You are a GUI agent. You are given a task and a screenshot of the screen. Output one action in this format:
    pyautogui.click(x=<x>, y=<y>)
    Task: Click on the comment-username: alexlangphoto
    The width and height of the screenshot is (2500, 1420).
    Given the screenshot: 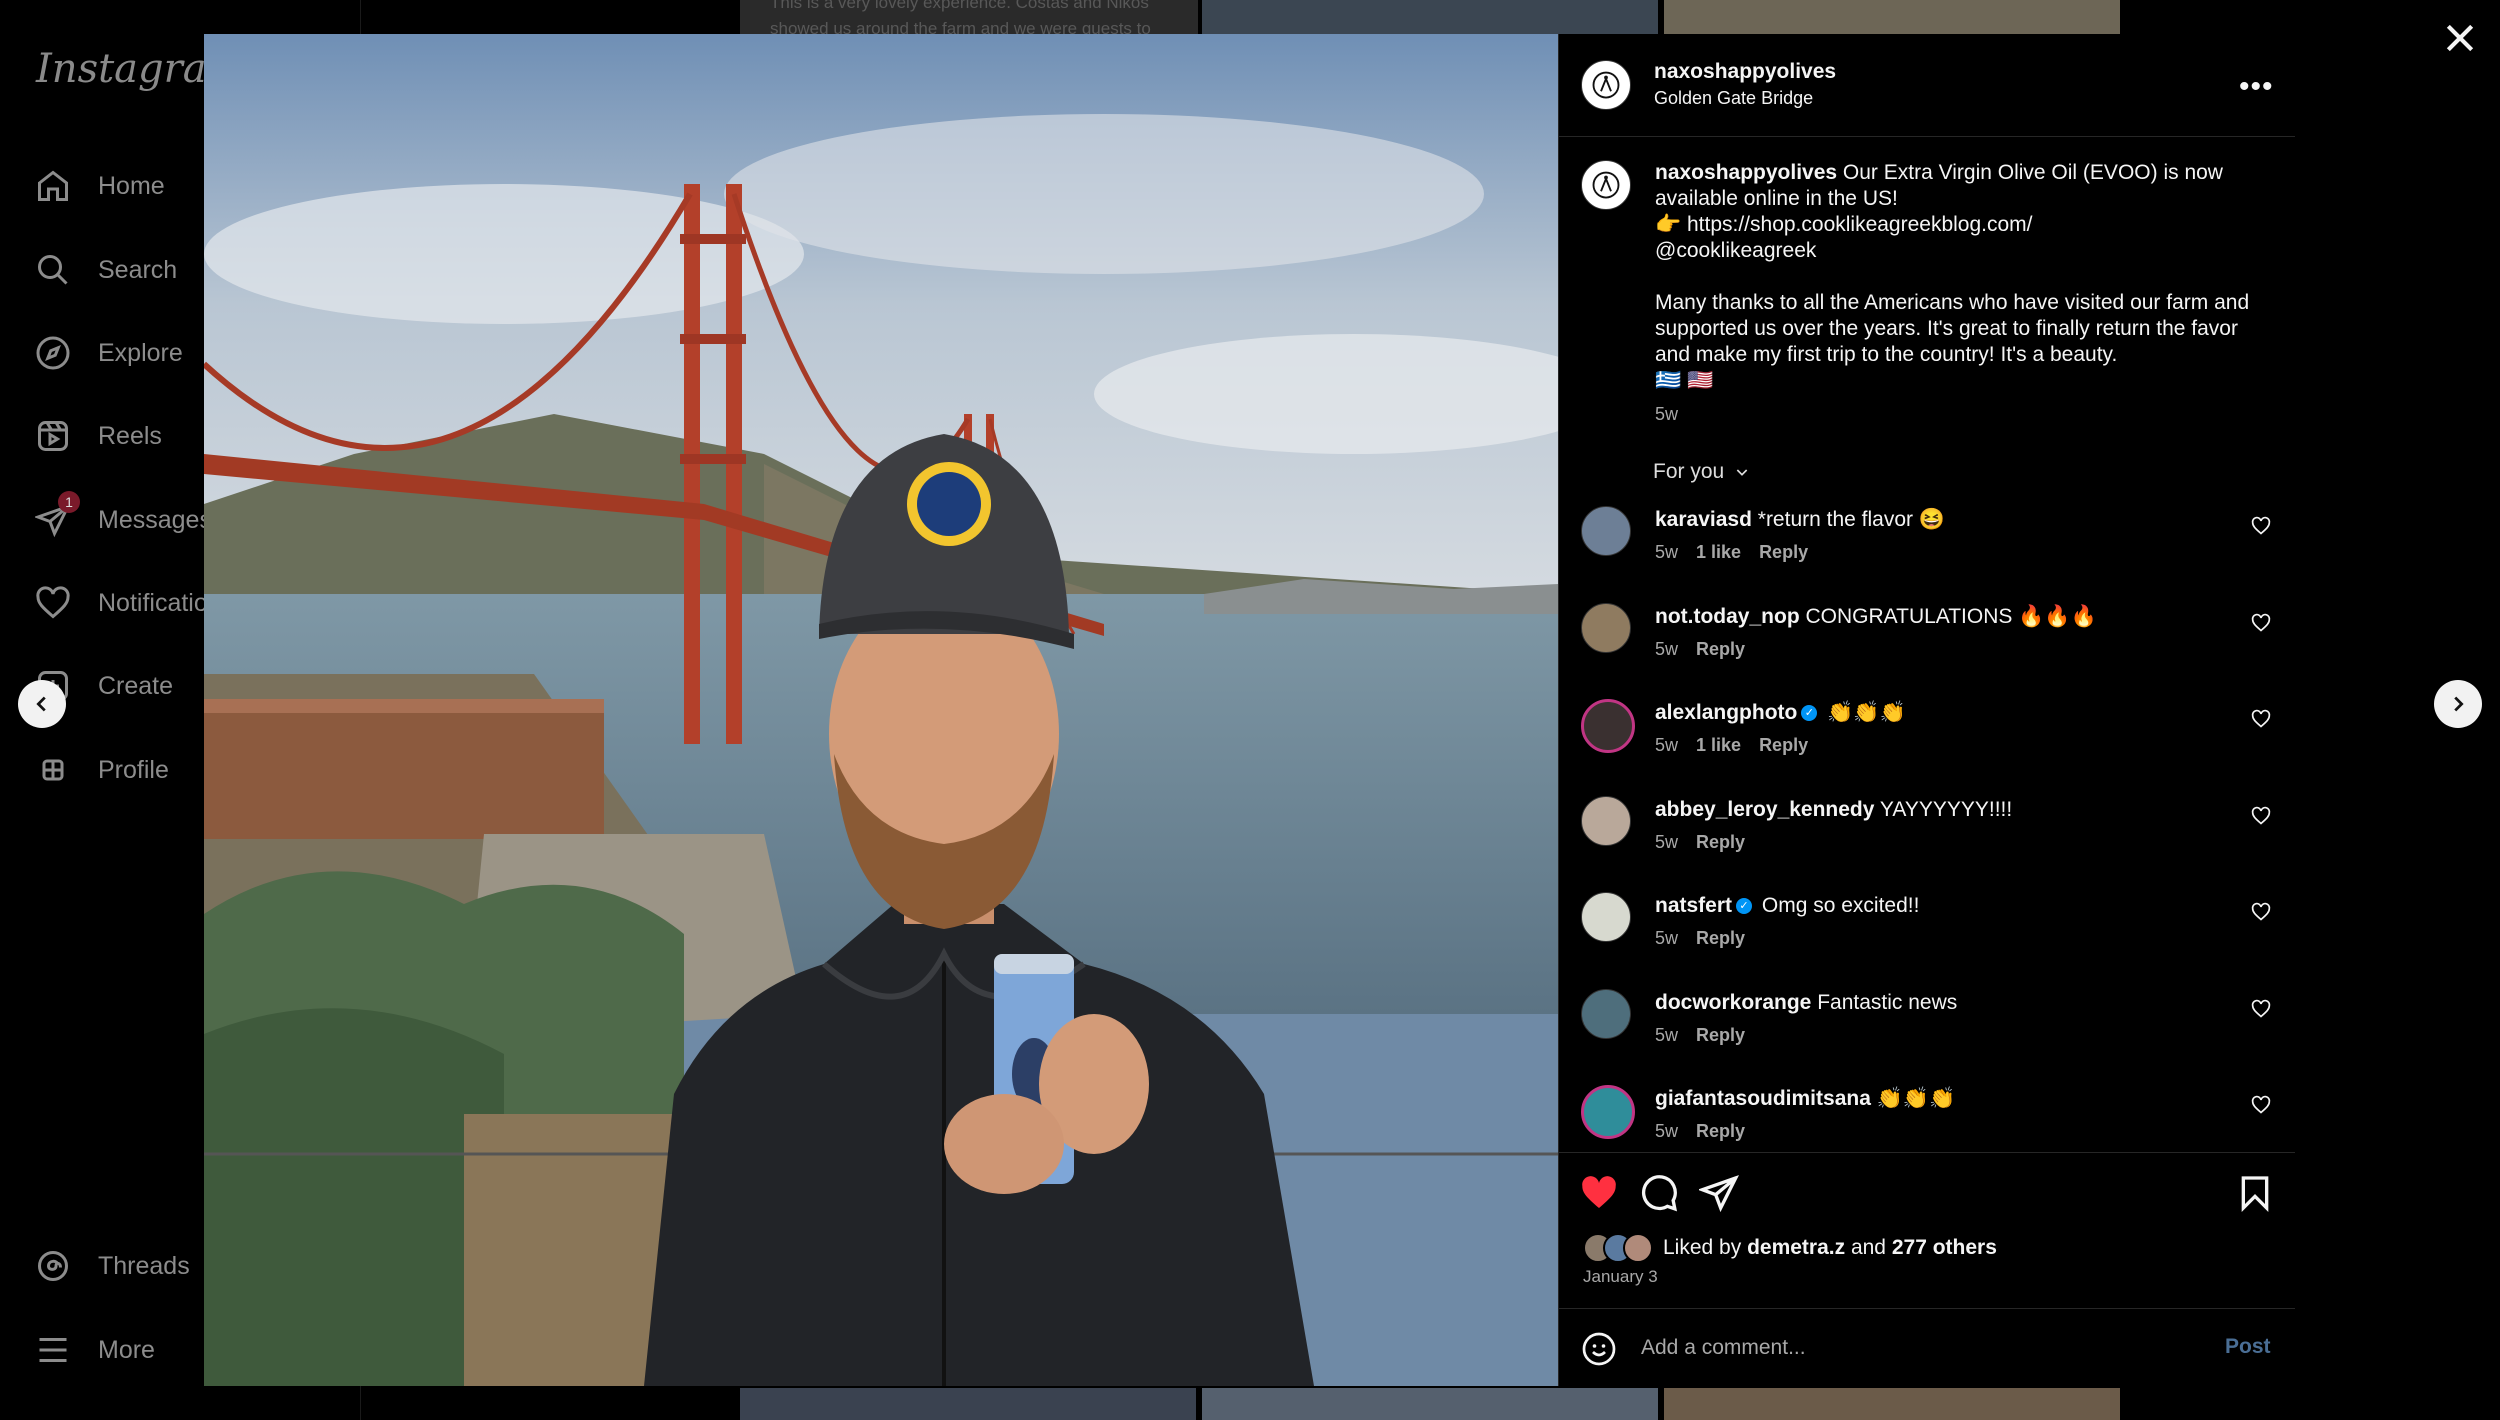 What is the action you would take?
    pyautogui.click(x=1726, y=712)
    